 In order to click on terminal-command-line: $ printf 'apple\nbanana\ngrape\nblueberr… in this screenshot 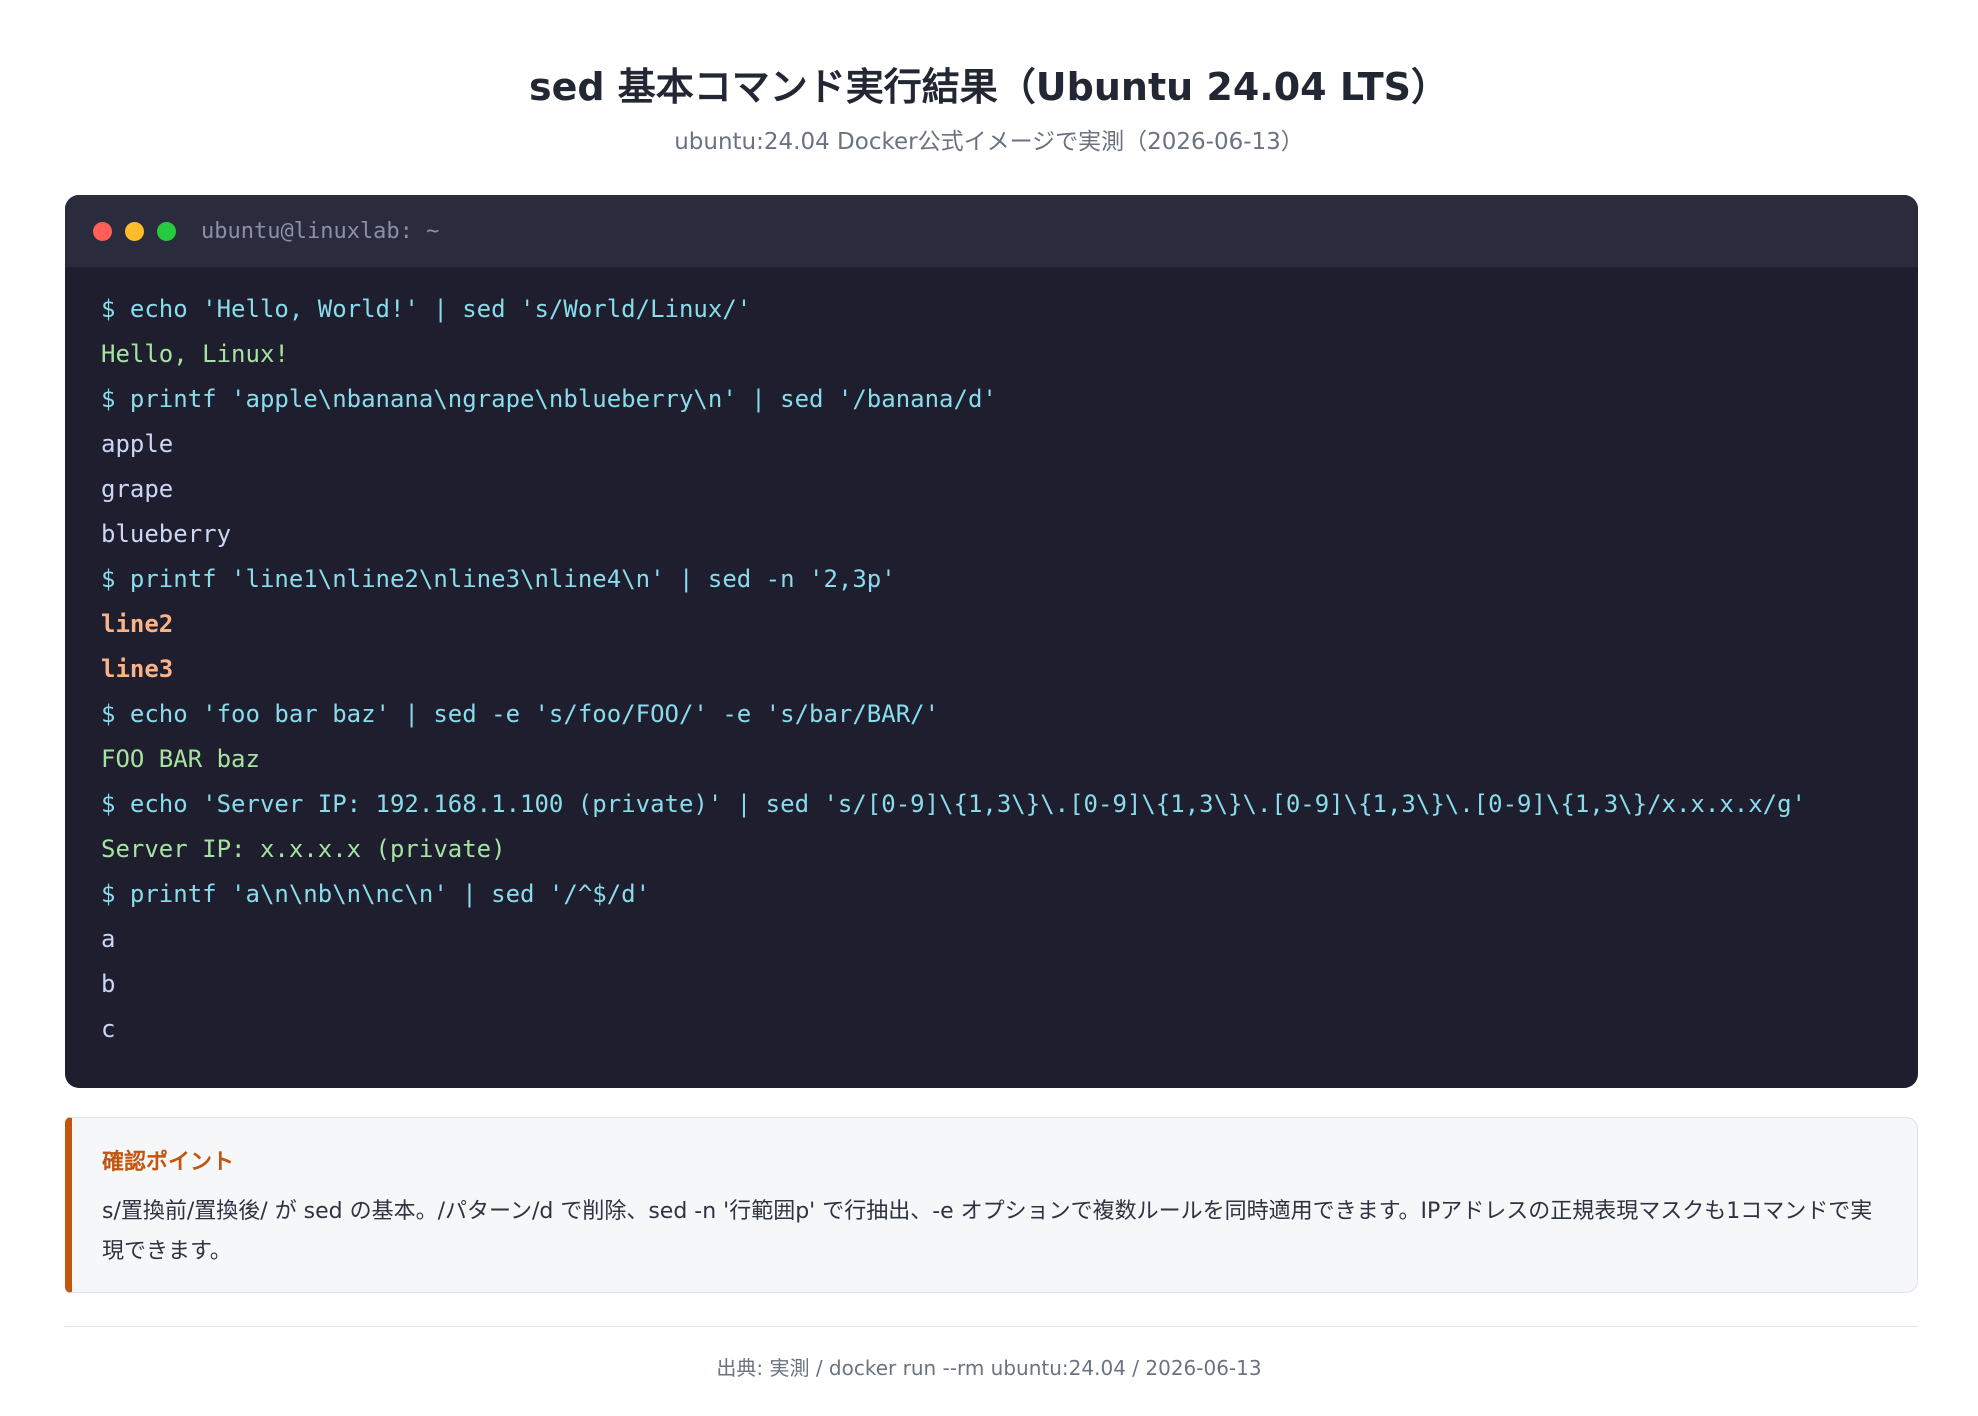, I will do `click(549, 399)`.